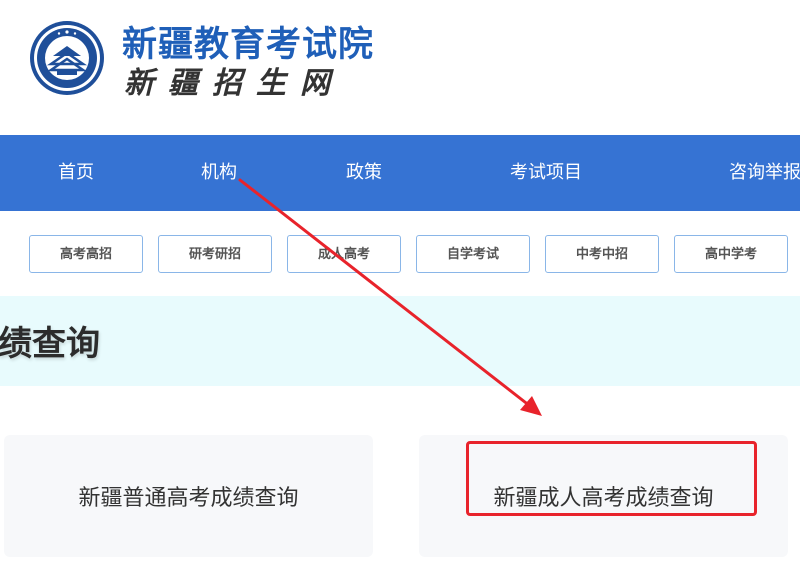 The image size is (800, 567). I want to click on main-nav: 首页 机构 政策 考试项目 咨询举报, so click(400, 173).